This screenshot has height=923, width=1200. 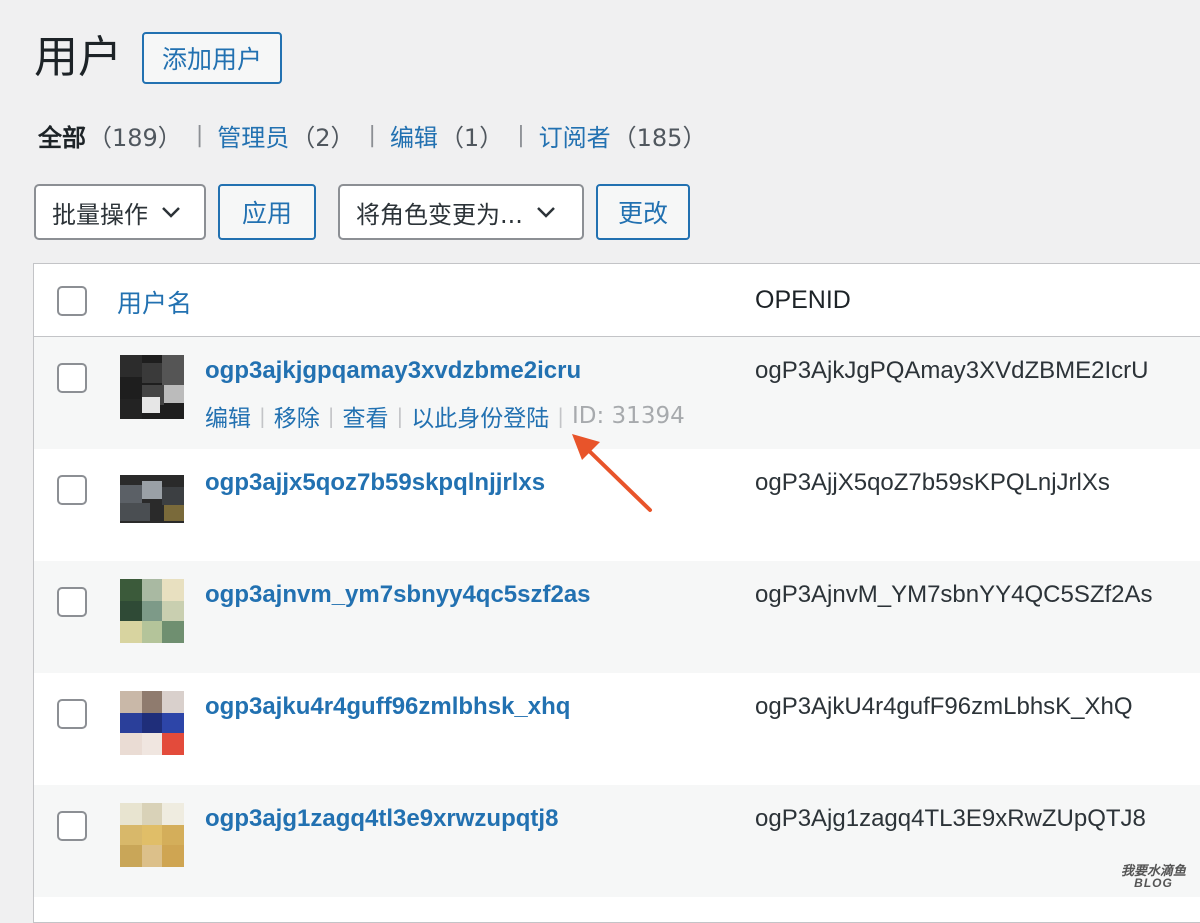 What do you see at coordinates (387, 707) in the screenshot?
I see `username-link: ogp3ajku4r4guff96zmlbhsk_xhq` at bounding box center [387, 707].